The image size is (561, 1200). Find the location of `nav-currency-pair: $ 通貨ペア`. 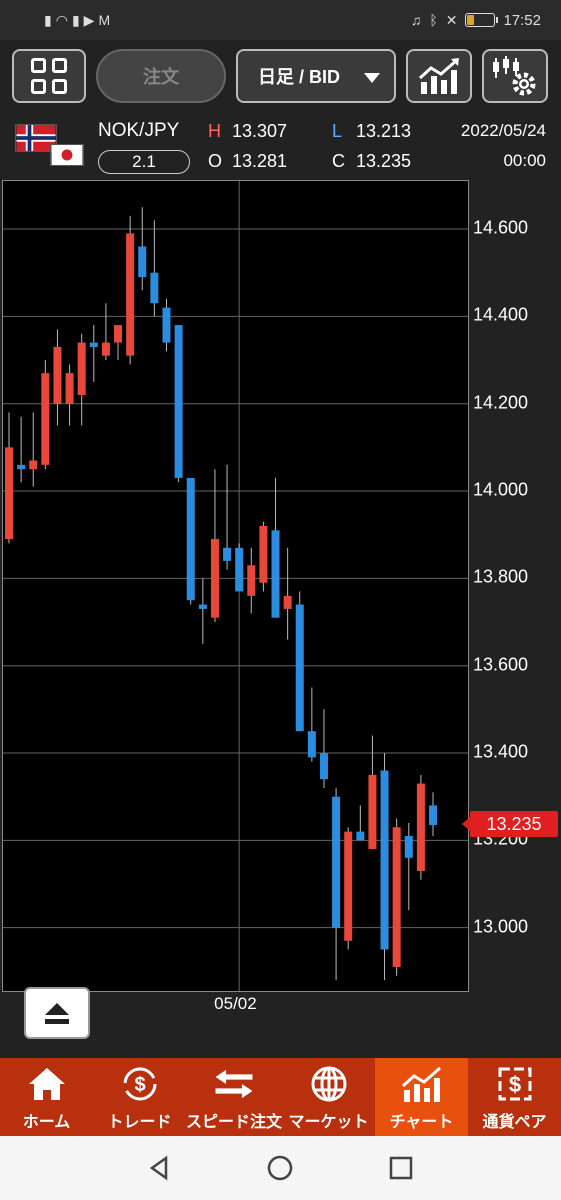

nav-currency-pair: $ 通貨ペア is located at coordinates (514, 1097).